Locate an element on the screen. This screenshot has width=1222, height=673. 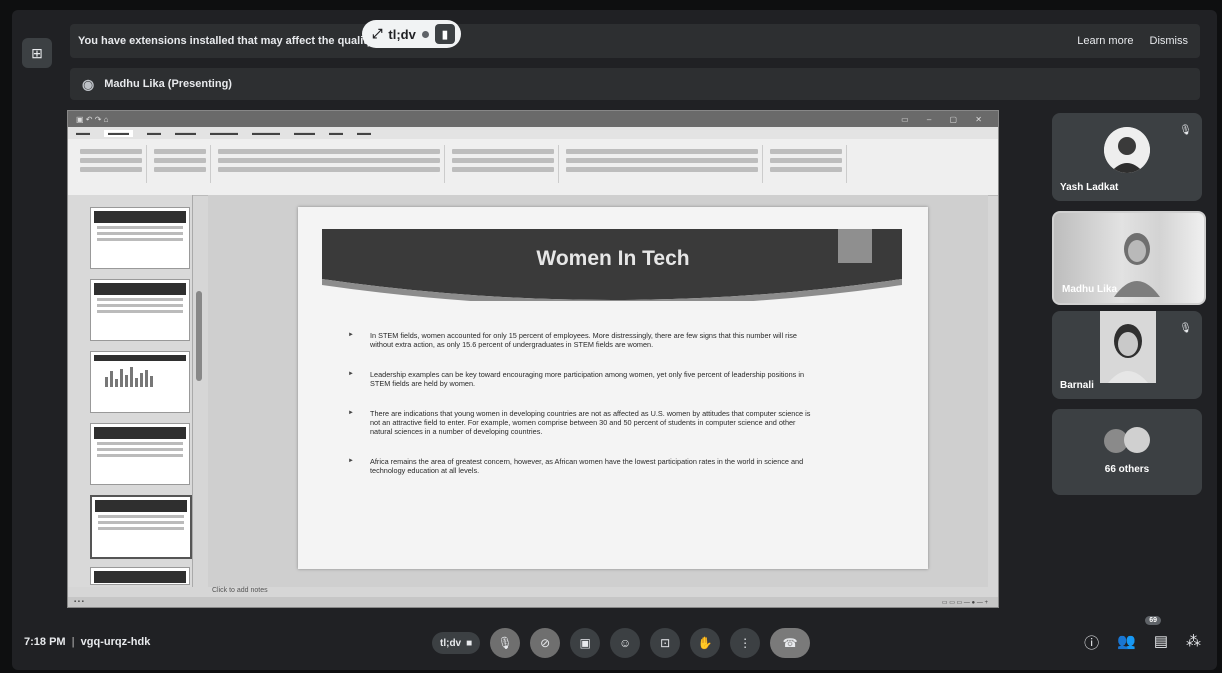
dismiss-button: Dismiss is located at coordinates (1169, 41).